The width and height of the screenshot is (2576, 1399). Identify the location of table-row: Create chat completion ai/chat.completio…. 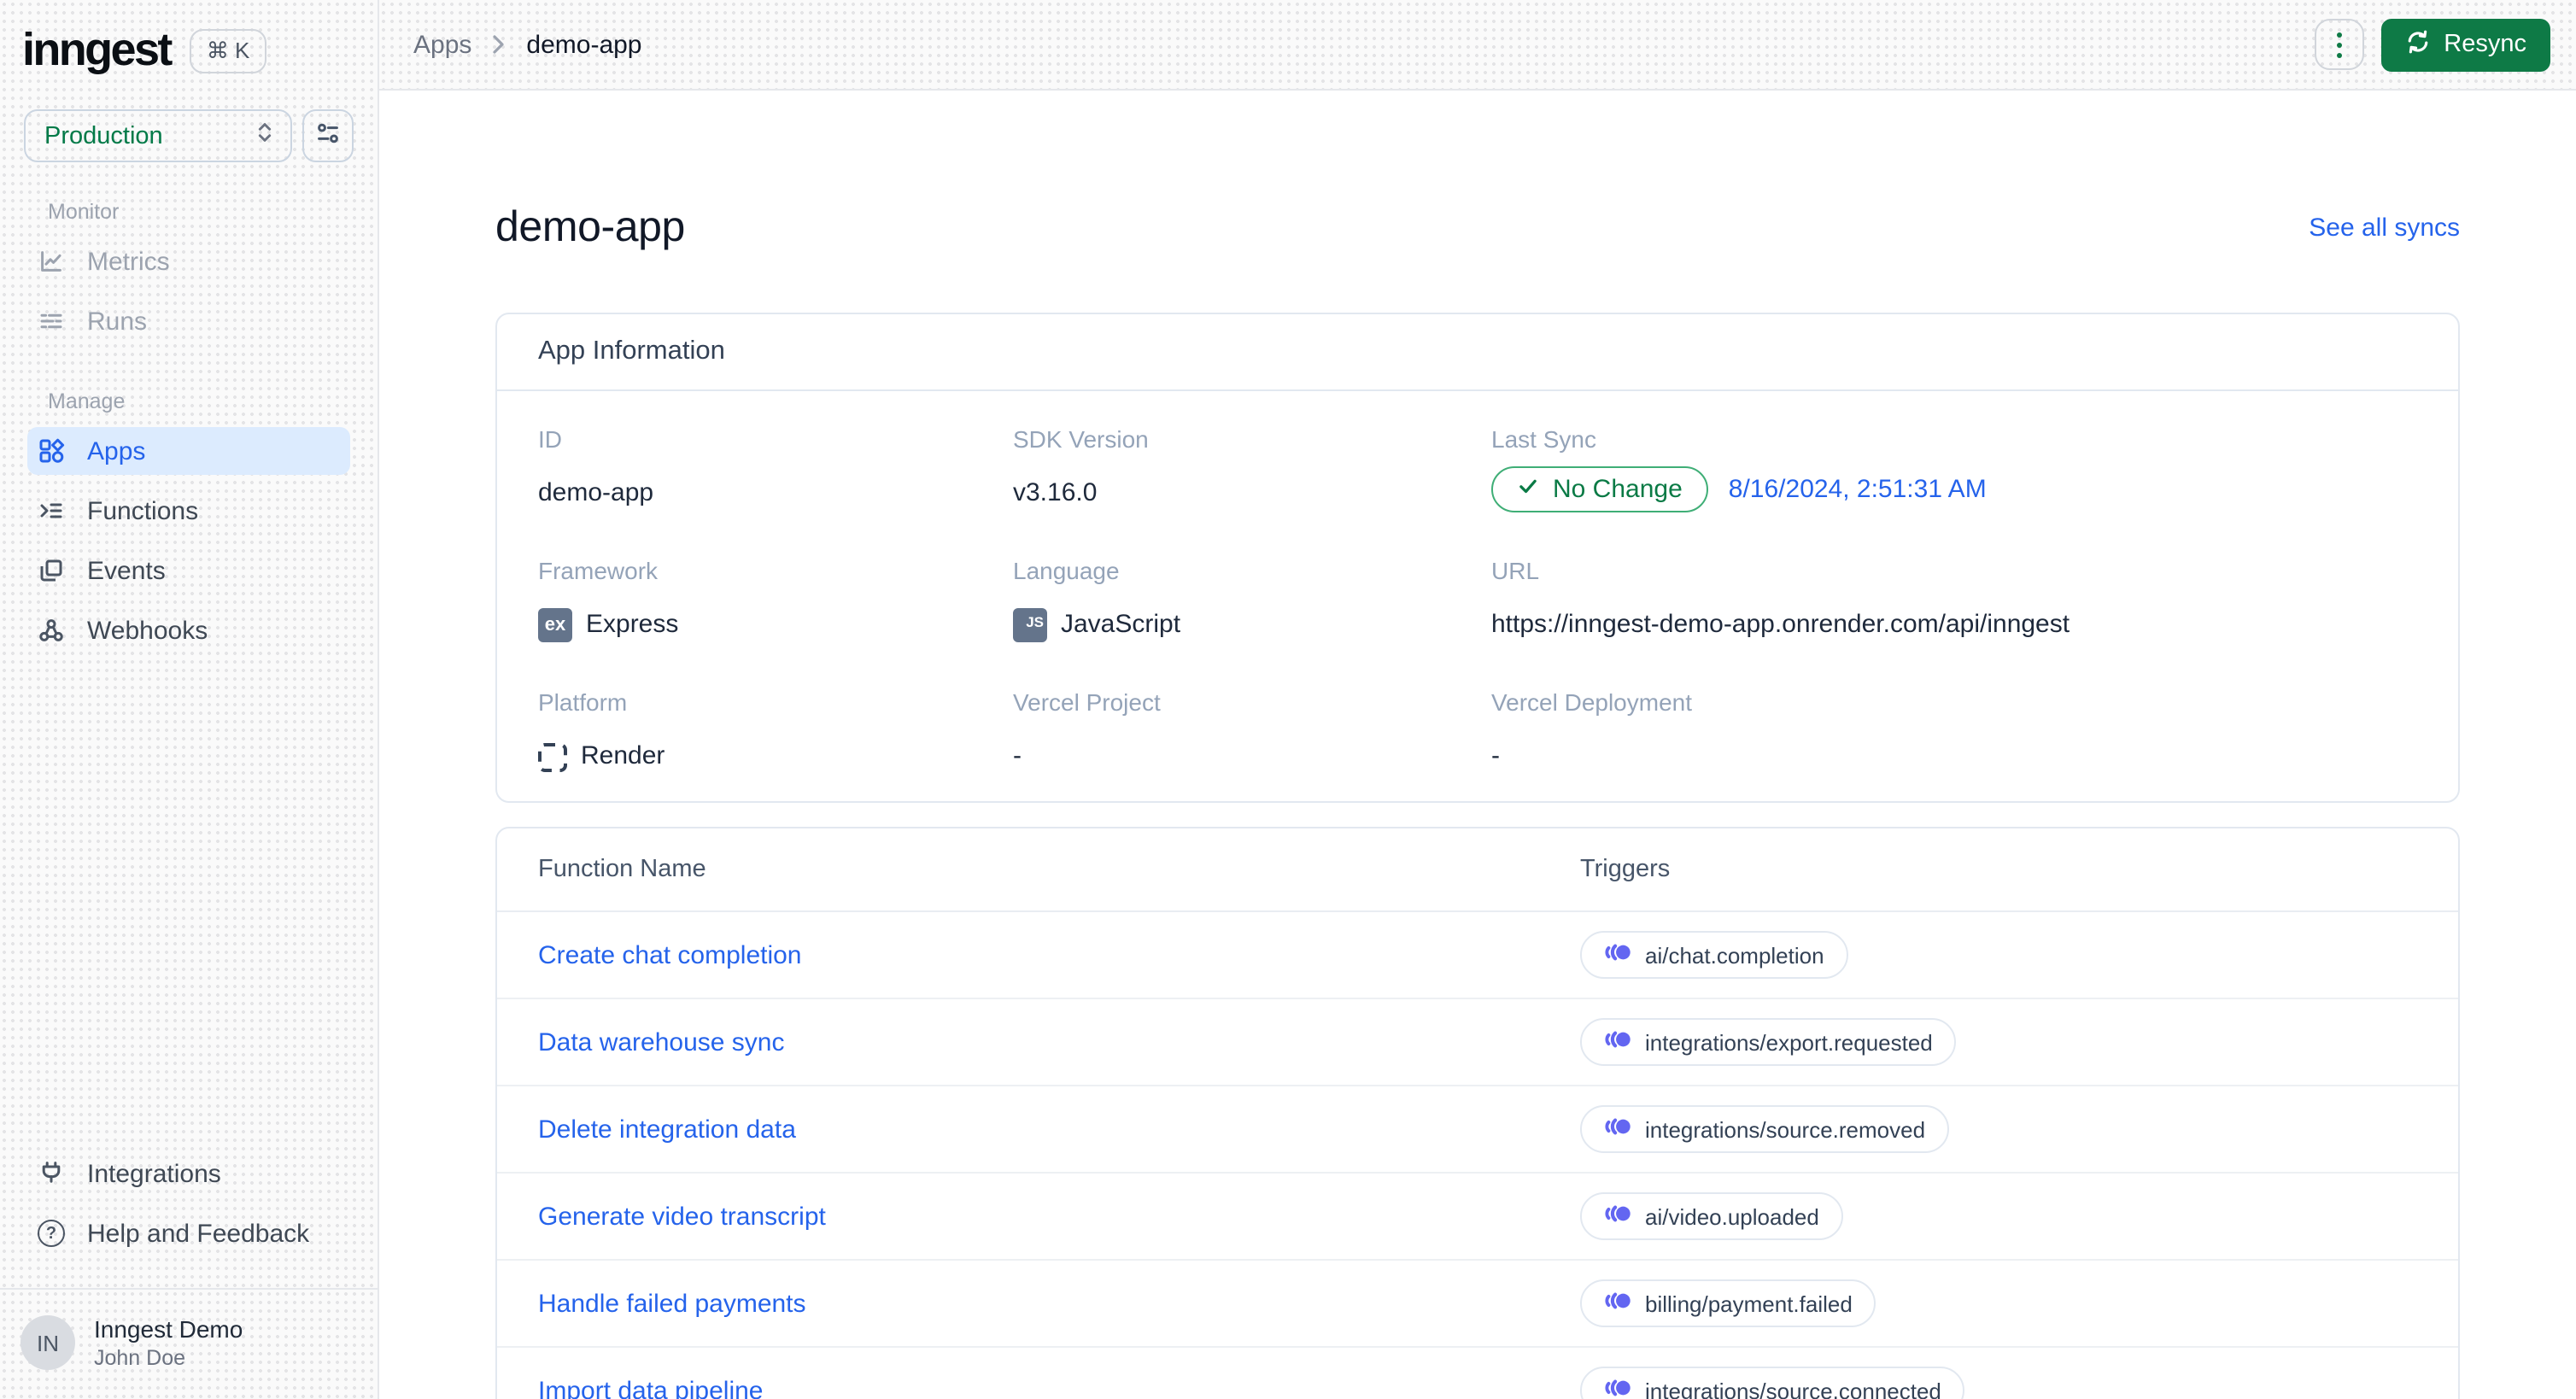
(1477, 956).